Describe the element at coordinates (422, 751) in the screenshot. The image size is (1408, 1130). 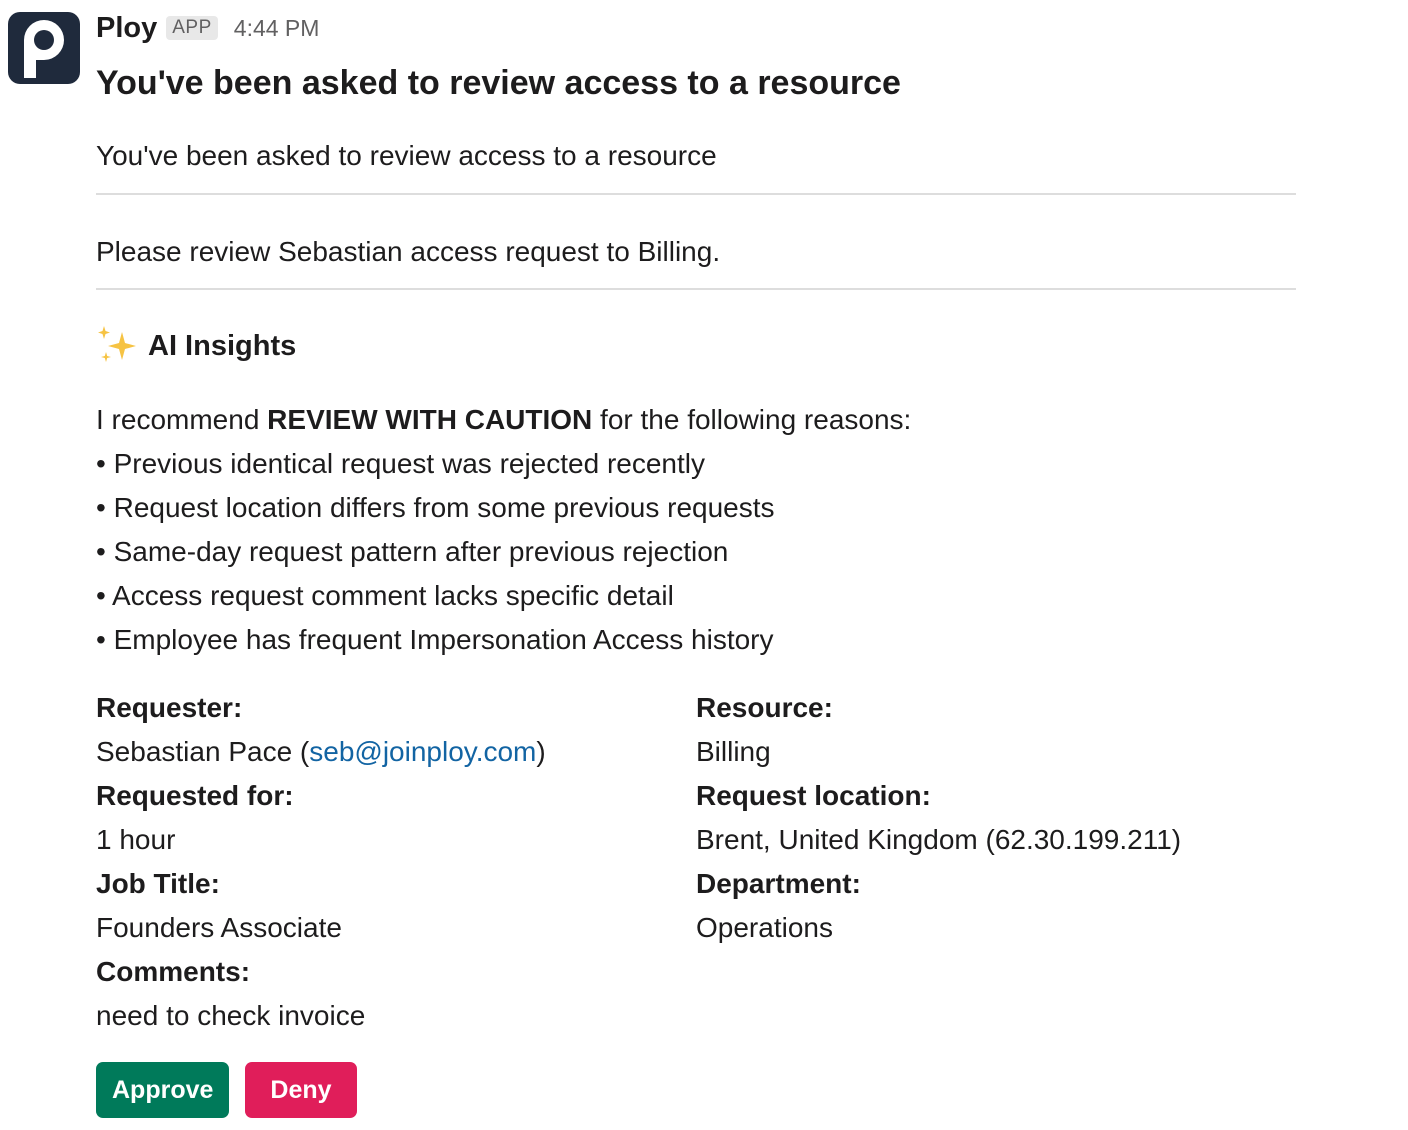
I see `requester-email-link: seb@joinploy.com` at that location.